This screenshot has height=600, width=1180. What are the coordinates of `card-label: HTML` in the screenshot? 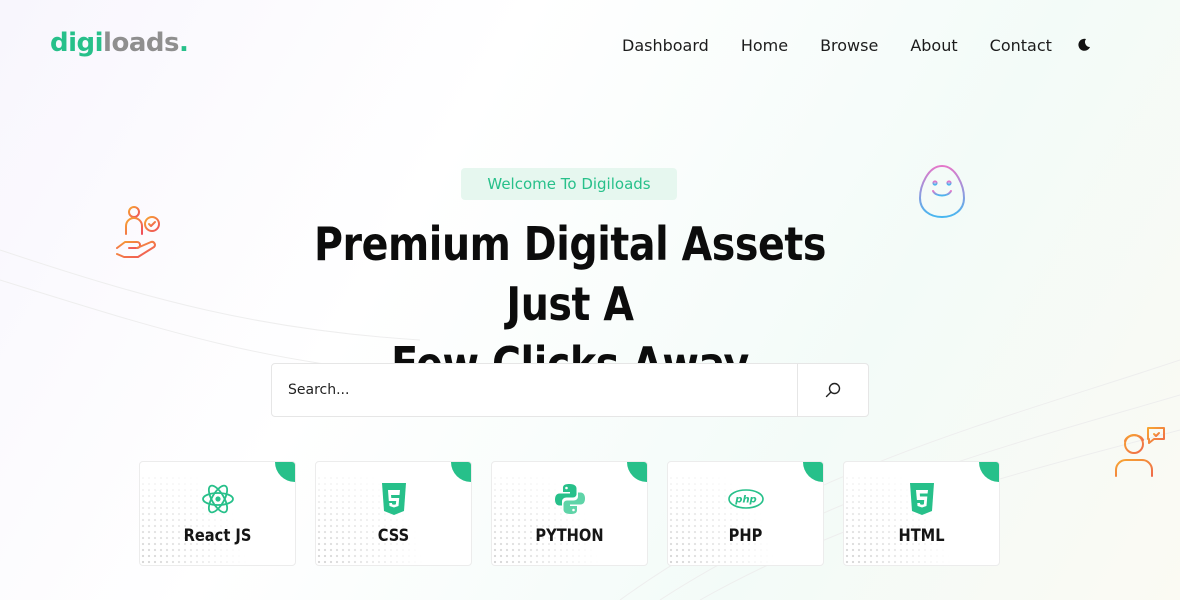 It's located at (921, 536).